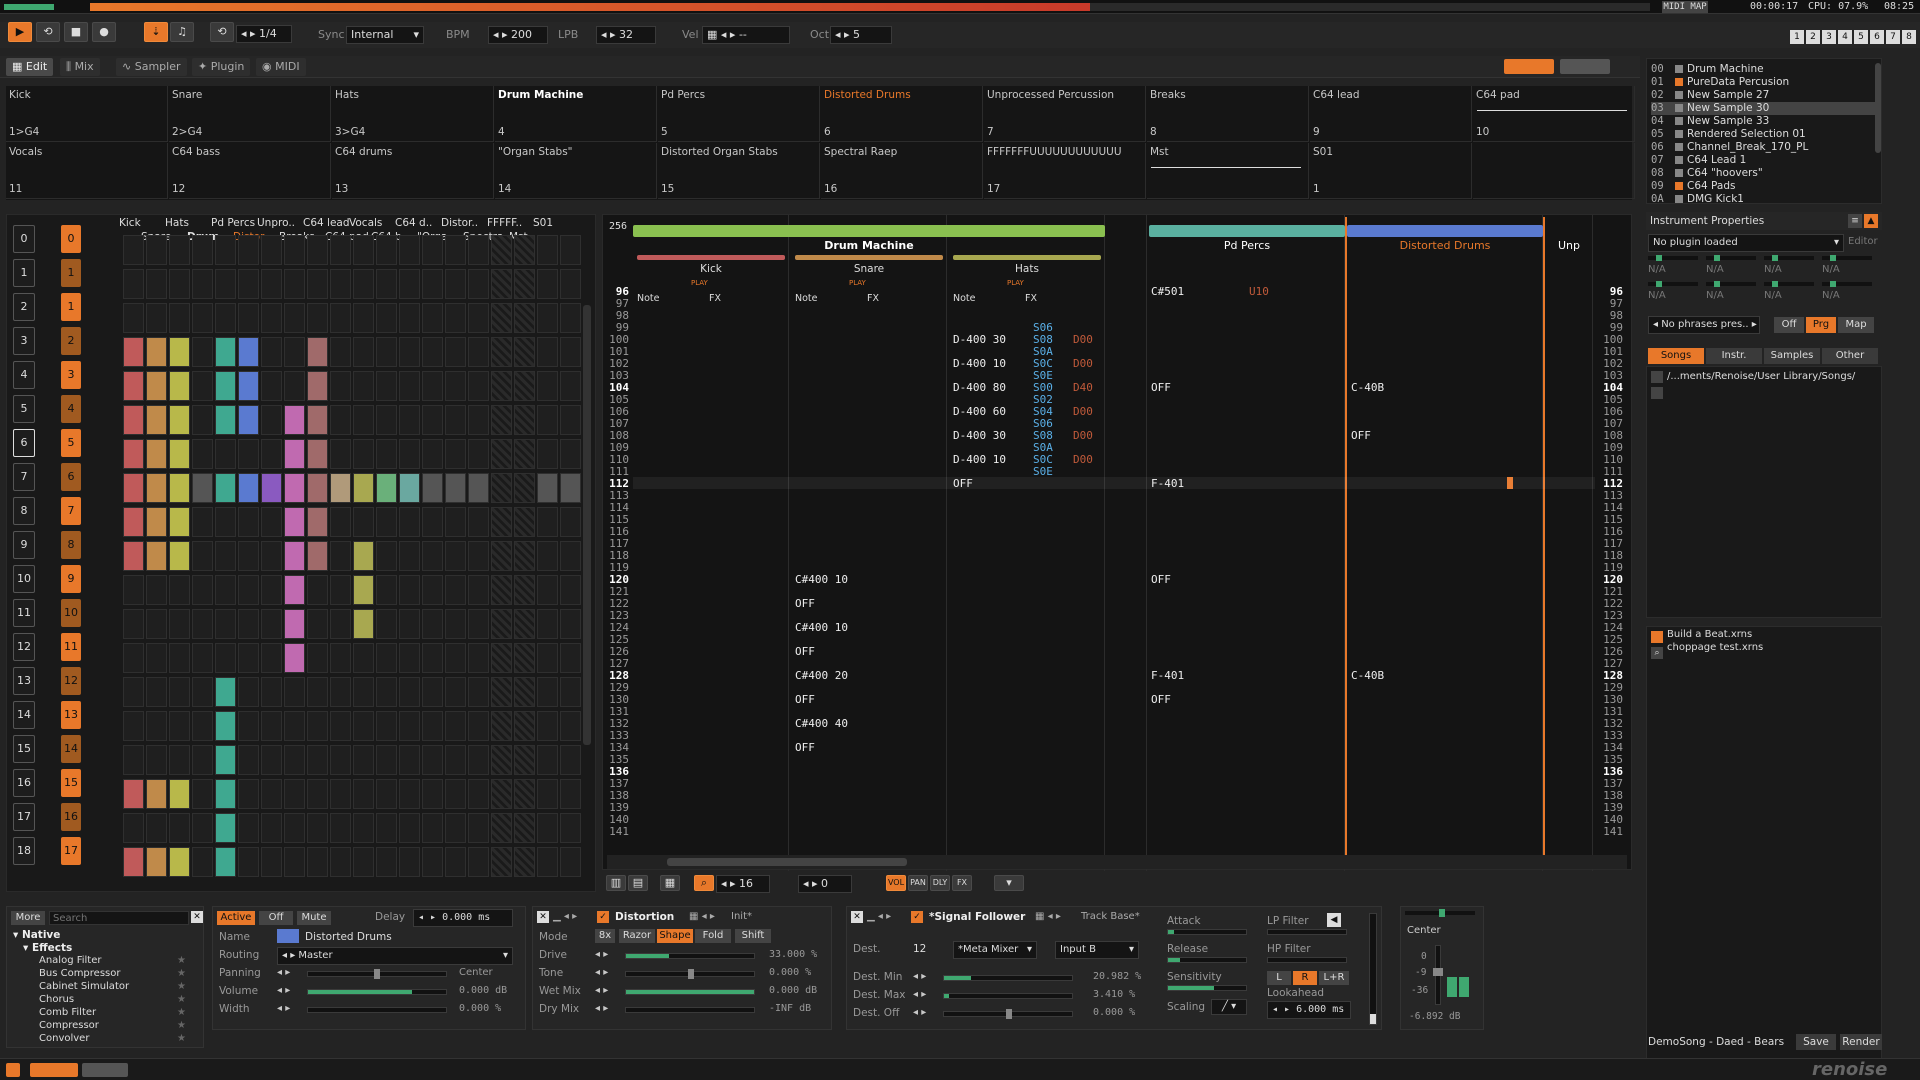 Image resolution: width=1920 pixels, height=1080 pixels. Describe the element at coordinates (979, 387) in the screenshot. I see `hats-note: D-400 80` at that location.